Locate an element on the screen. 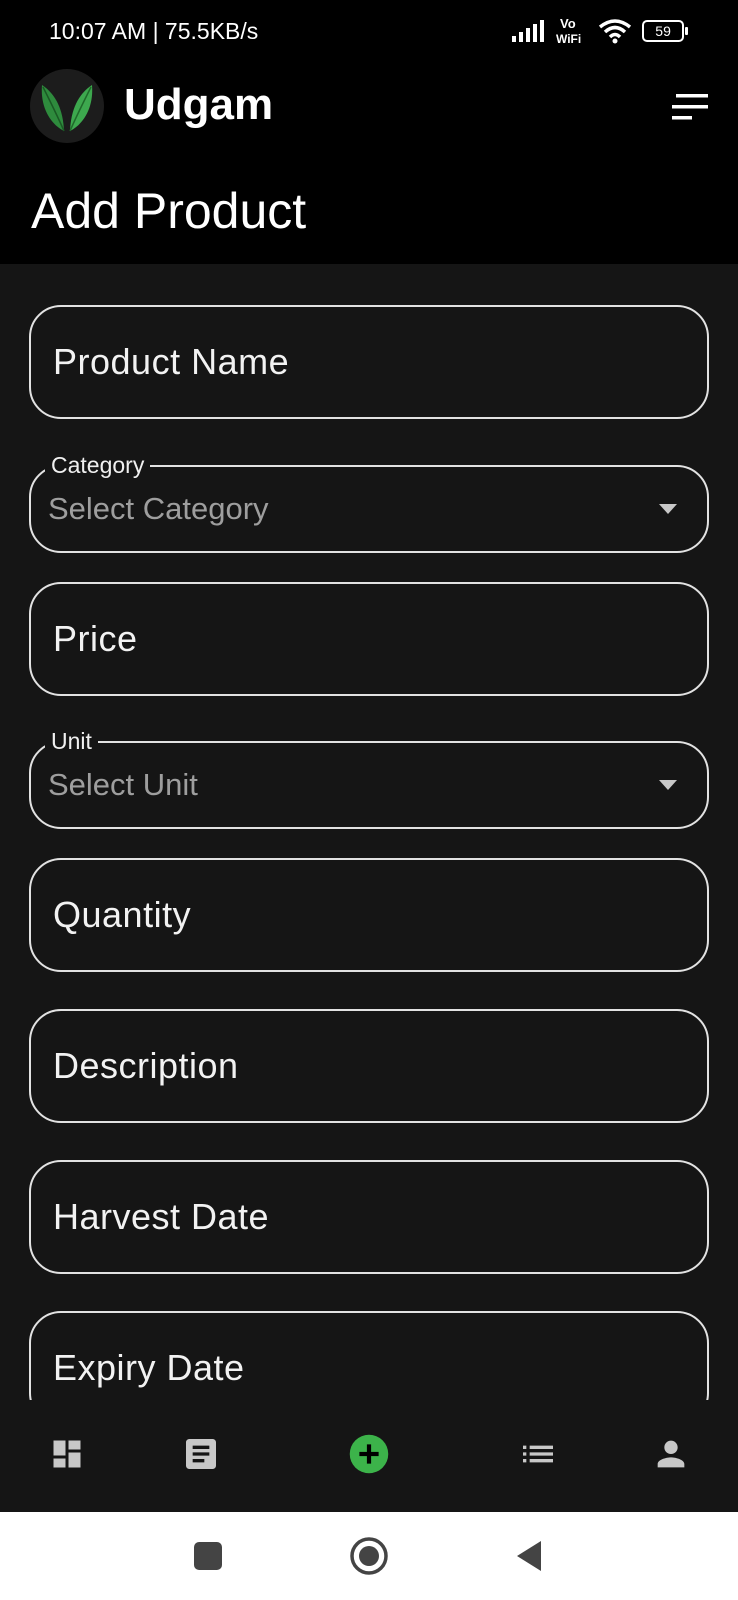  recents-button is located at coordinates (208, 1556).